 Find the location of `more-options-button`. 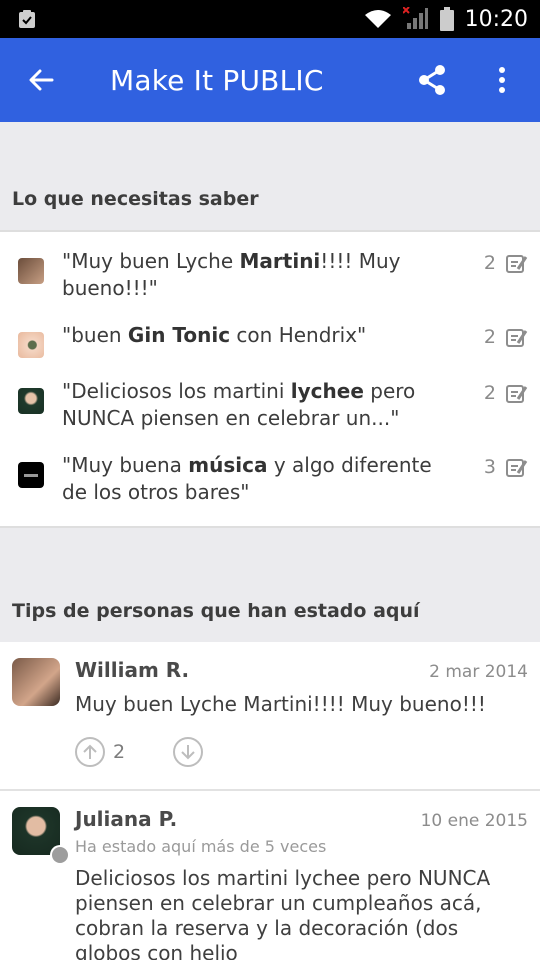

more-options-button is located at coordinates (502, 80).